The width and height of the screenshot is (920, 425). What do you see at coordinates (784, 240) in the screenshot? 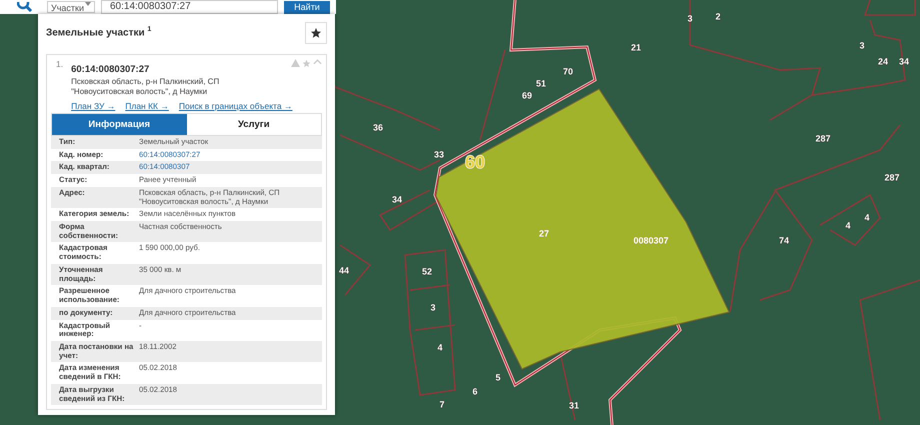
I see `parcel-number: 74` at bounding box center [784, 240].